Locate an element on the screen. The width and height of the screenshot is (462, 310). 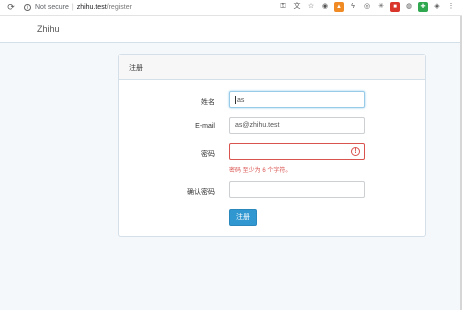
extension-icon: ◈ is located at coordinates (437, 7).